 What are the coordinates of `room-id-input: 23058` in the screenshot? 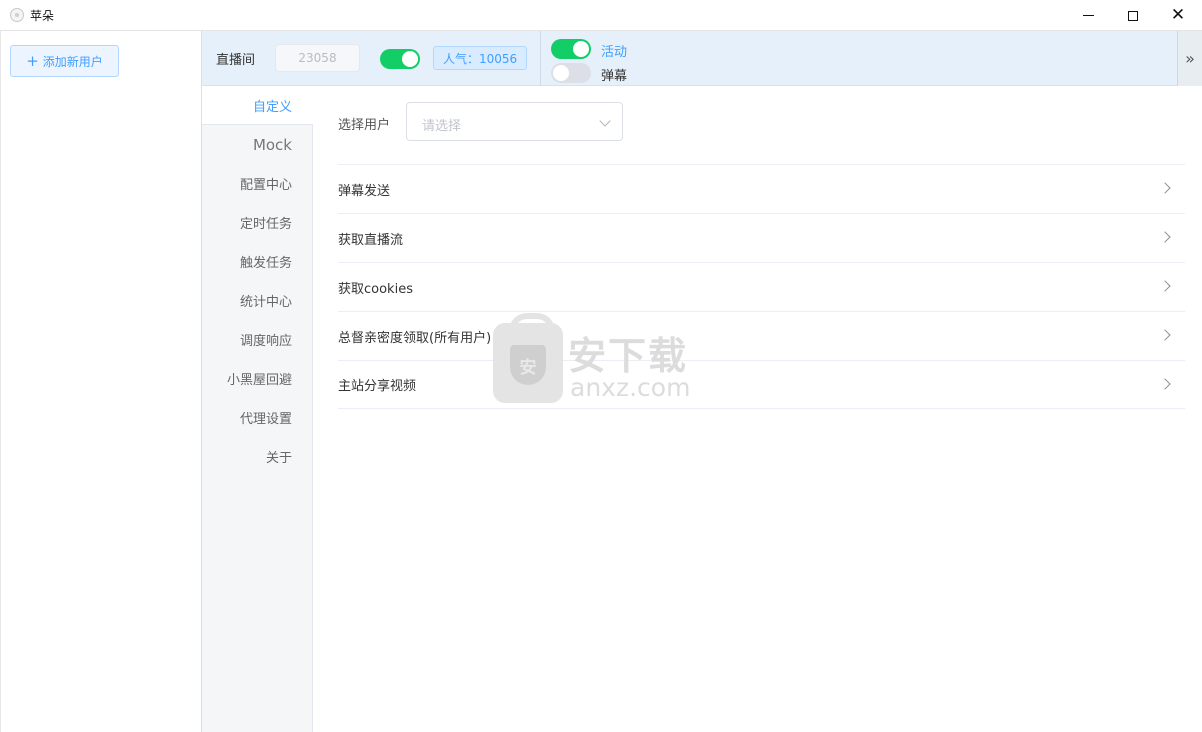 It's located at (317, 58).